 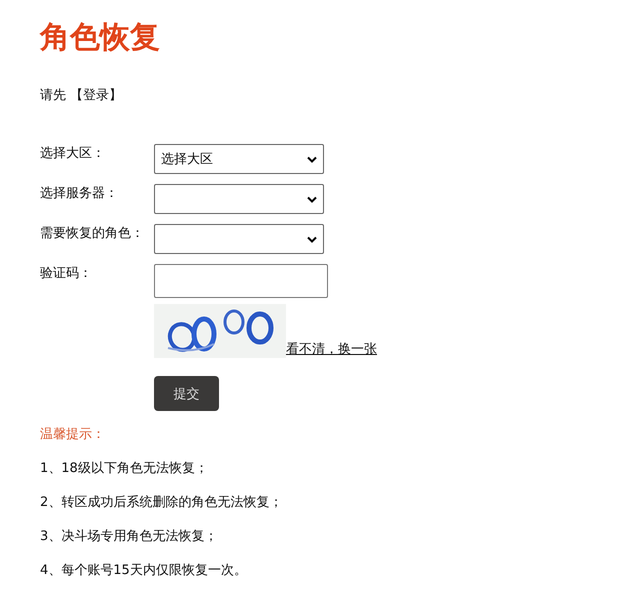 What do you see at coordinates (73, 154) in the screenshot?
I see `field-label: 选择大区：` at bounding box center [73, 154].